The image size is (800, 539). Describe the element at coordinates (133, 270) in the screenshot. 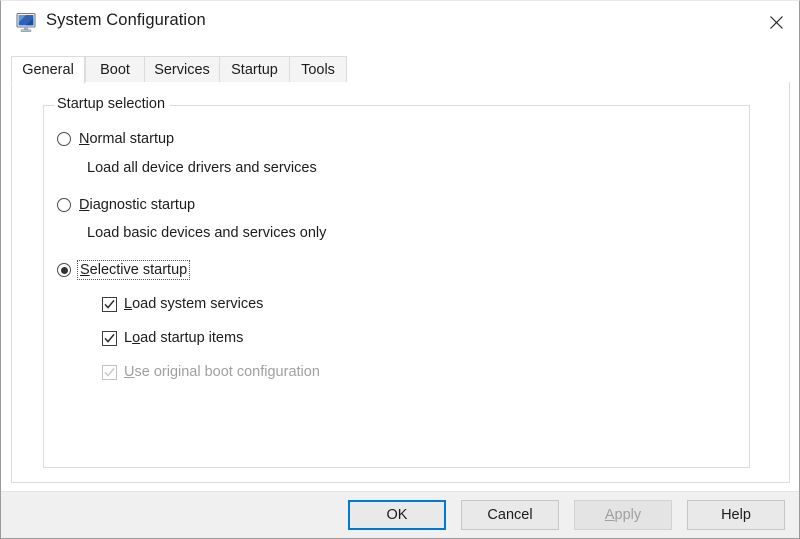

I see `radio-selective-startup-label: Selective startup` at that location.